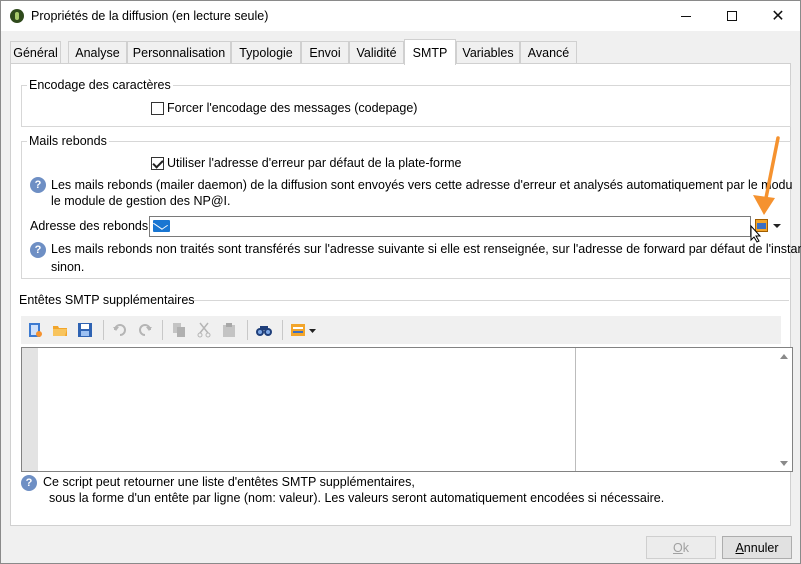  Describe the element at coordinates (757, 547) in the screenshot. I see `cancel-button: Annuler` at that location.